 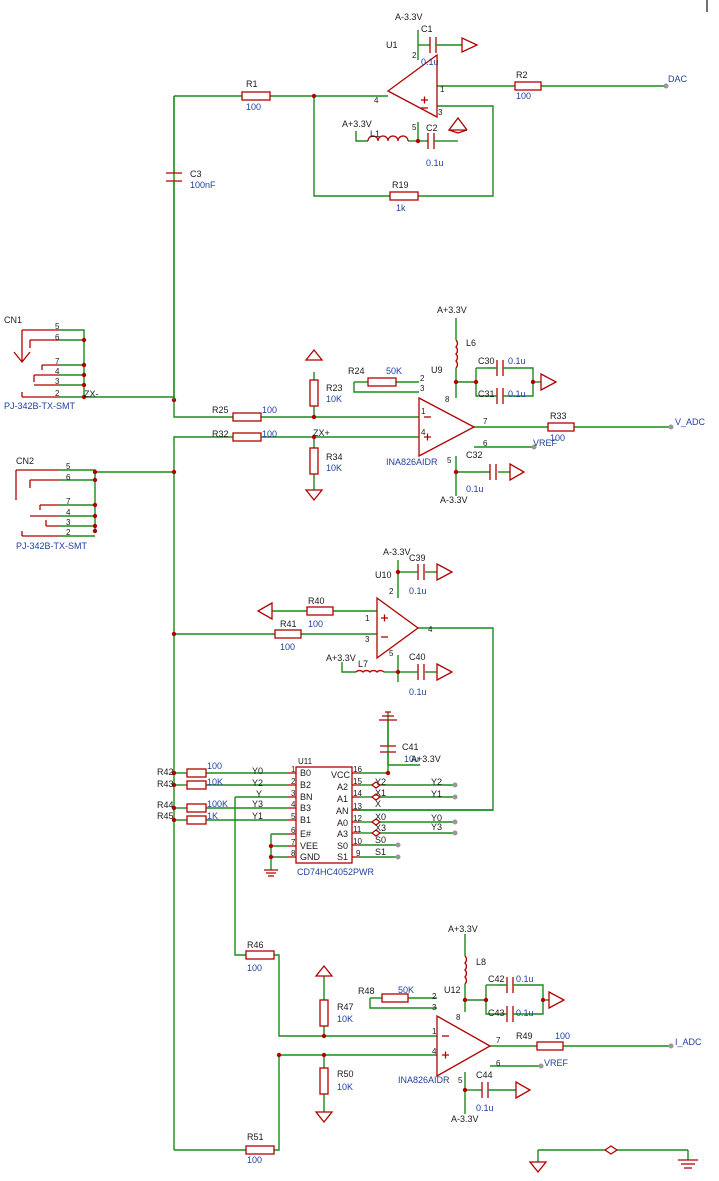 I want to click on mux-pin5: 5, so click(x=293, y=816).